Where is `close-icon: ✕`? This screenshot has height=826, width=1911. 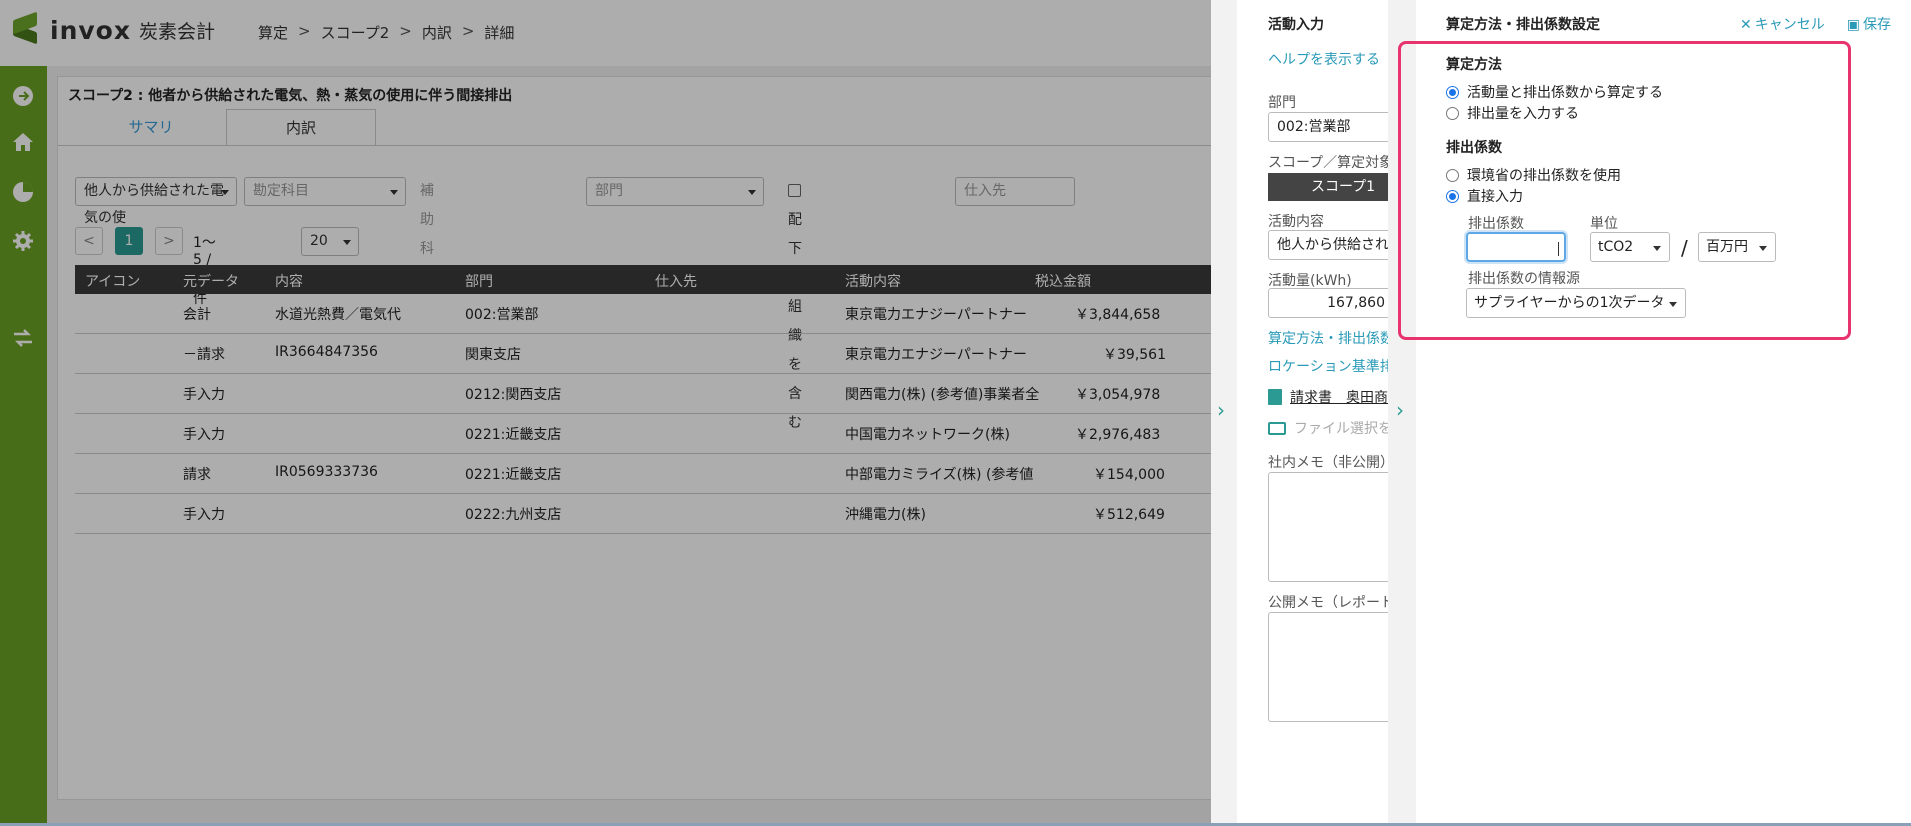
close-icon: ✕ is located at coordinates (1746, 25).